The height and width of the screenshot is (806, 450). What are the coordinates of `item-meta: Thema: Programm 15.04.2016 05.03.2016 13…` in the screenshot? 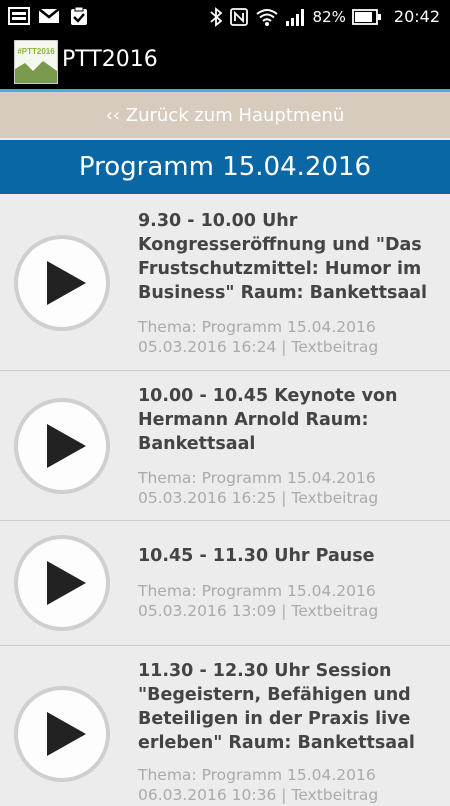 It's located at (258, 601).